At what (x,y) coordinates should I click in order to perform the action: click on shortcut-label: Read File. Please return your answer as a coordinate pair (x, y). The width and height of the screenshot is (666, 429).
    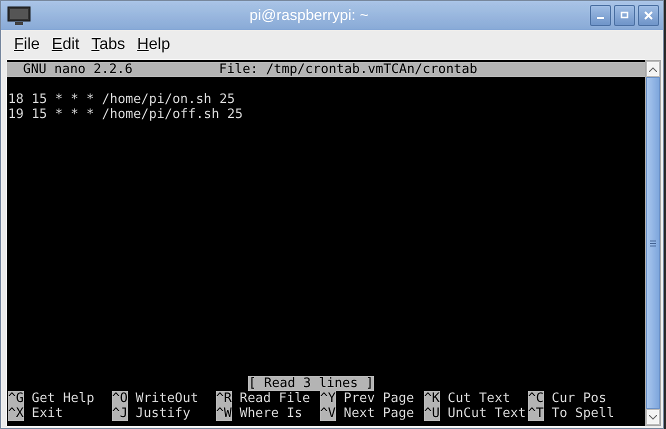
    Looking at the image, I should click on (275, 398).